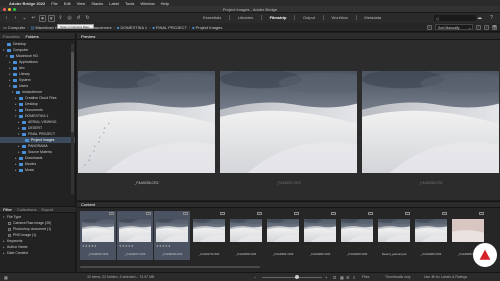 Image resolution: width=500 pixels, height=281 pixels. I want to click on content-thumbnail: ▫ · · · · · Desert_pano2.psd, so click(394, 235).